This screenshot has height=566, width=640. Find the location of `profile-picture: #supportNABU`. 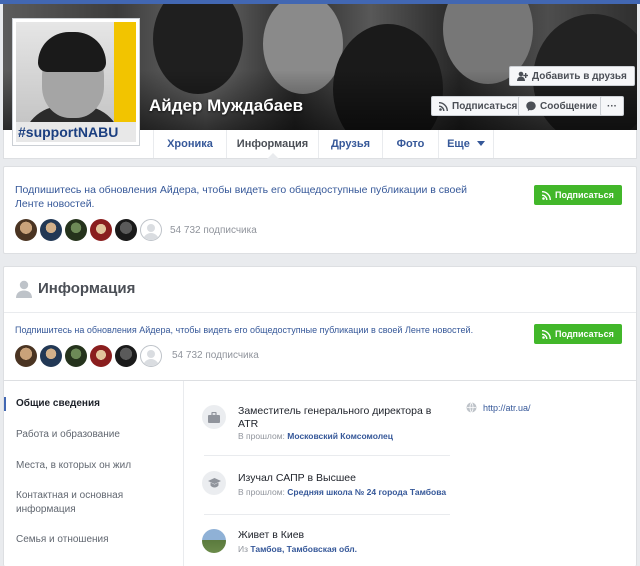

profile-picture: #supportNABU is located at coordinates (76, 82).